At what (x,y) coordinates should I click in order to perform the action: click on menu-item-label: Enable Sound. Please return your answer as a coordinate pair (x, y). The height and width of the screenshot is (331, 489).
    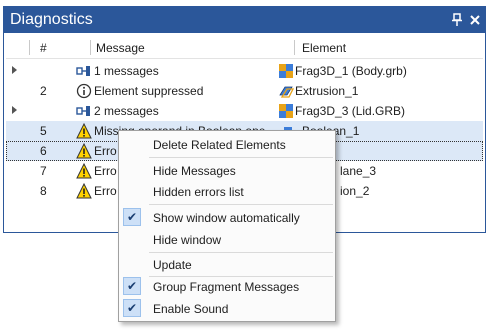
    Looking at the image, I should click on (191, 309).